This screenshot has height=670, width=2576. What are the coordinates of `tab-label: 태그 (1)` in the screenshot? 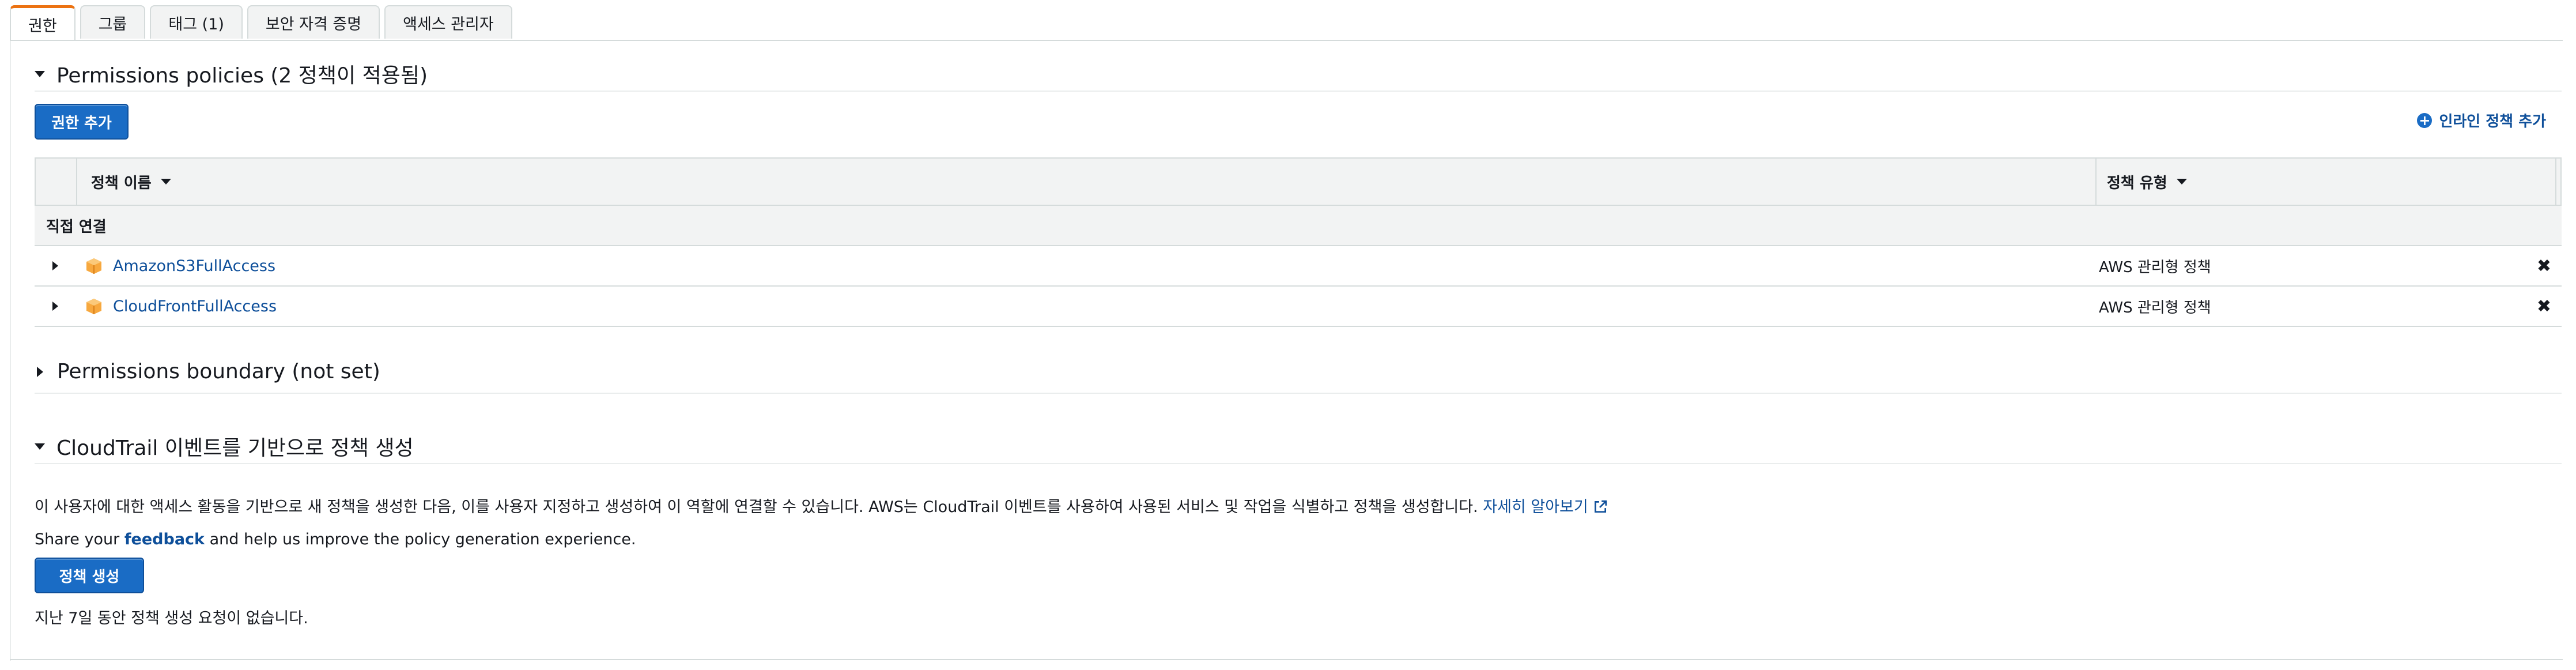 It's located at (196, 24).